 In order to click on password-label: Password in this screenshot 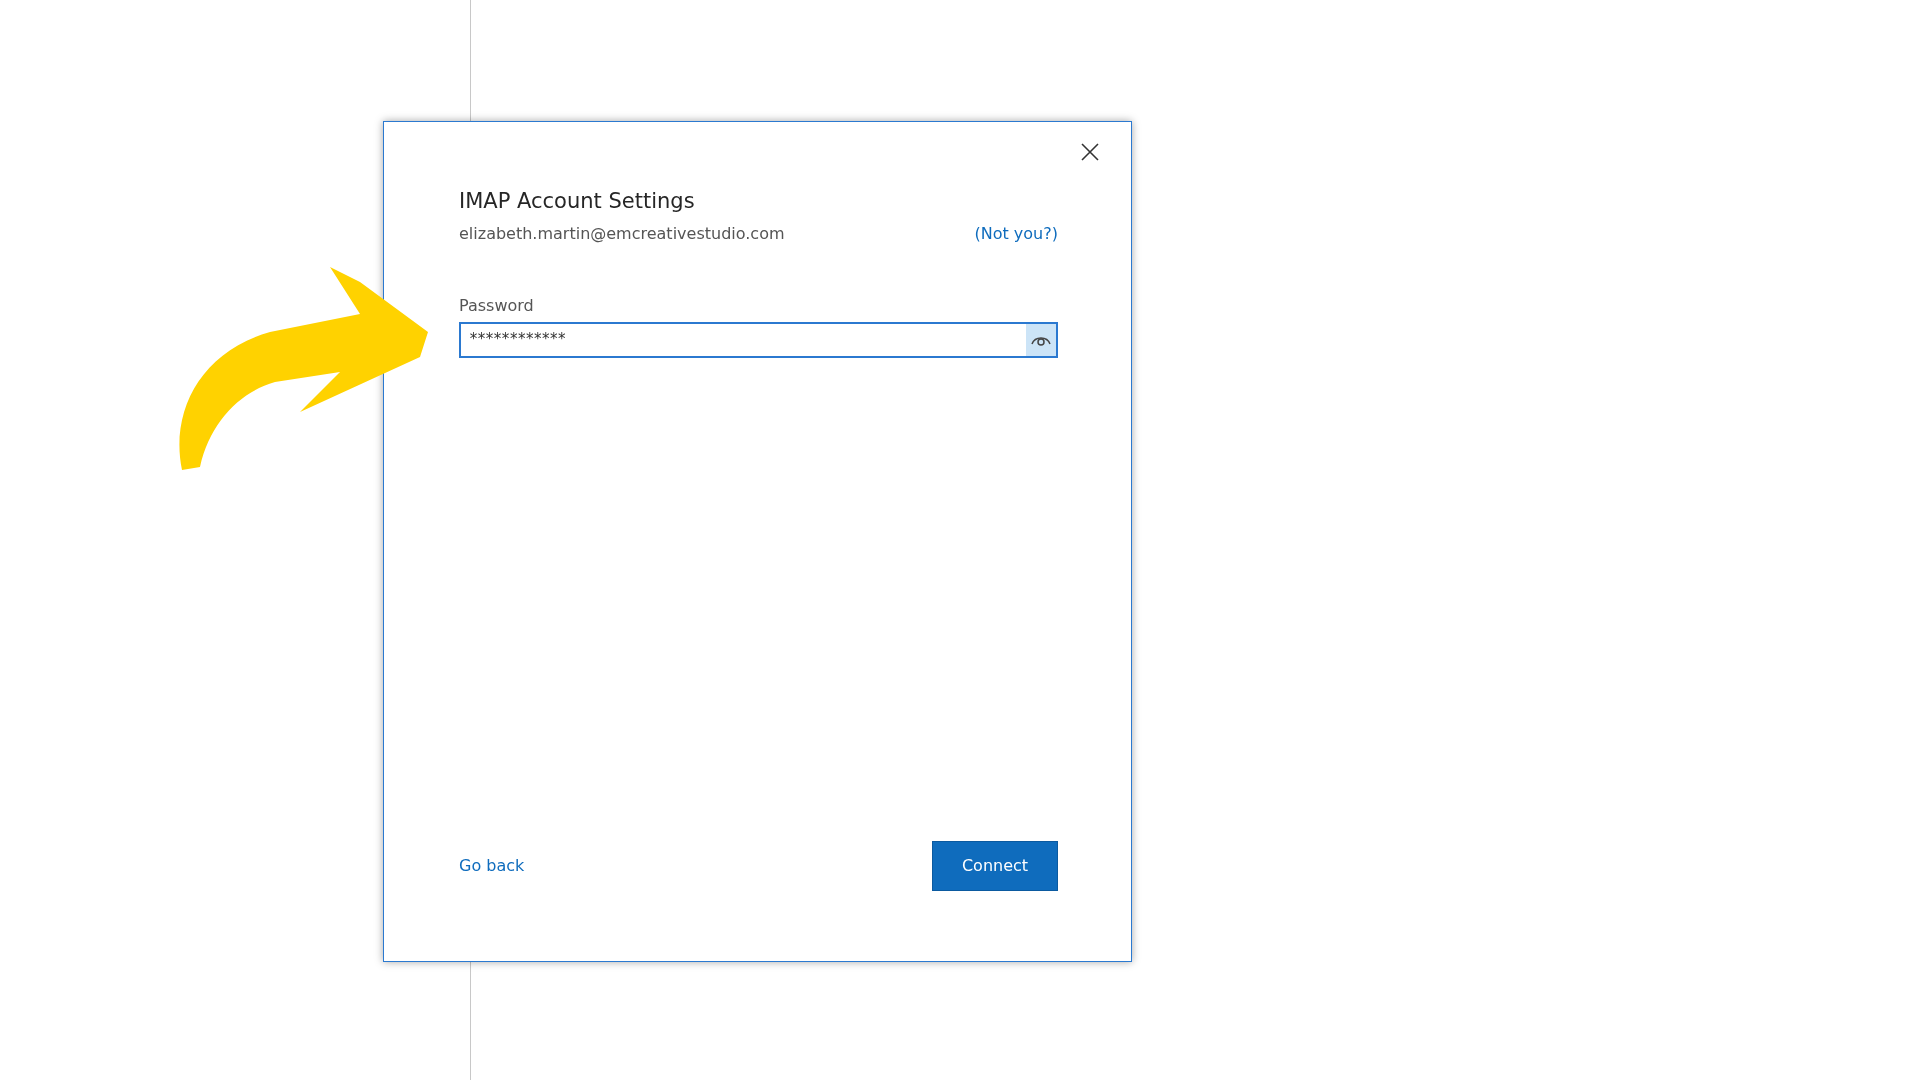, I will do `click(497, 305)`.